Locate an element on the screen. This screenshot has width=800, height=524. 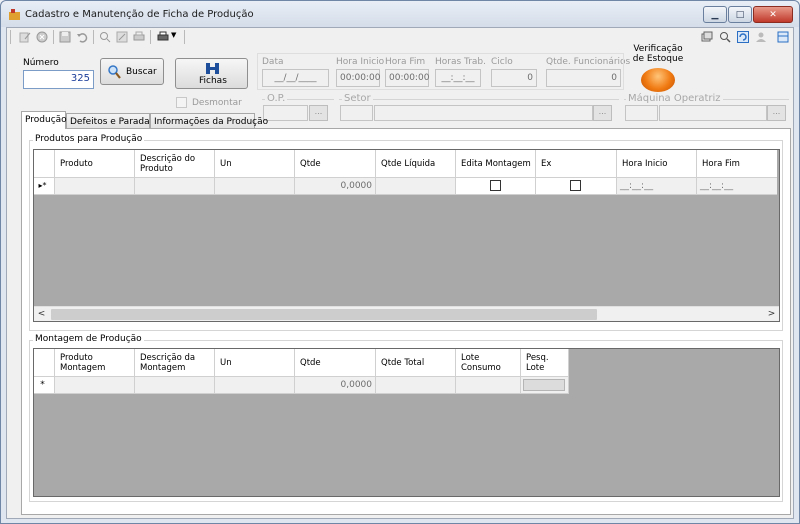
maximize-button: □ is located at coordinates (740, 14).